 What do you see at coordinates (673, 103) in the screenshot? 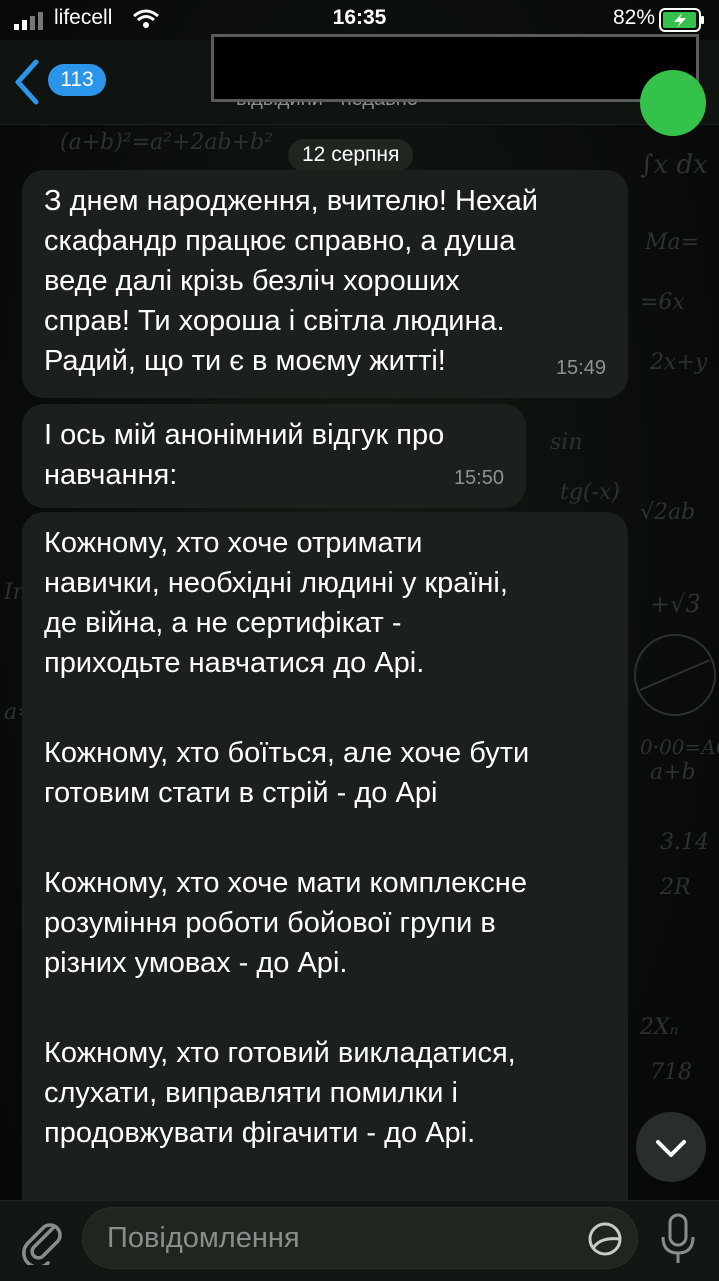
I see `avatar` at bounding box center [673, 103].